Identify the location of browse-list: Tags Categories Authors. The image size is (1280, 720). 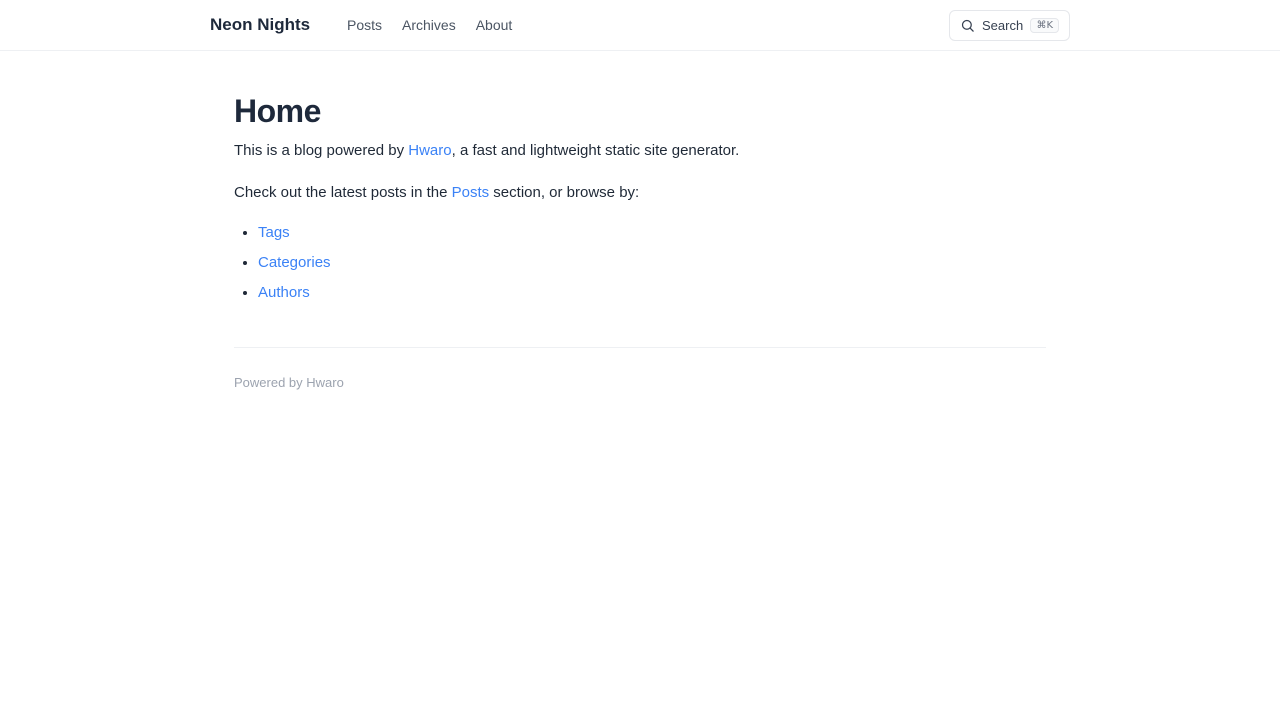
(640, 263).